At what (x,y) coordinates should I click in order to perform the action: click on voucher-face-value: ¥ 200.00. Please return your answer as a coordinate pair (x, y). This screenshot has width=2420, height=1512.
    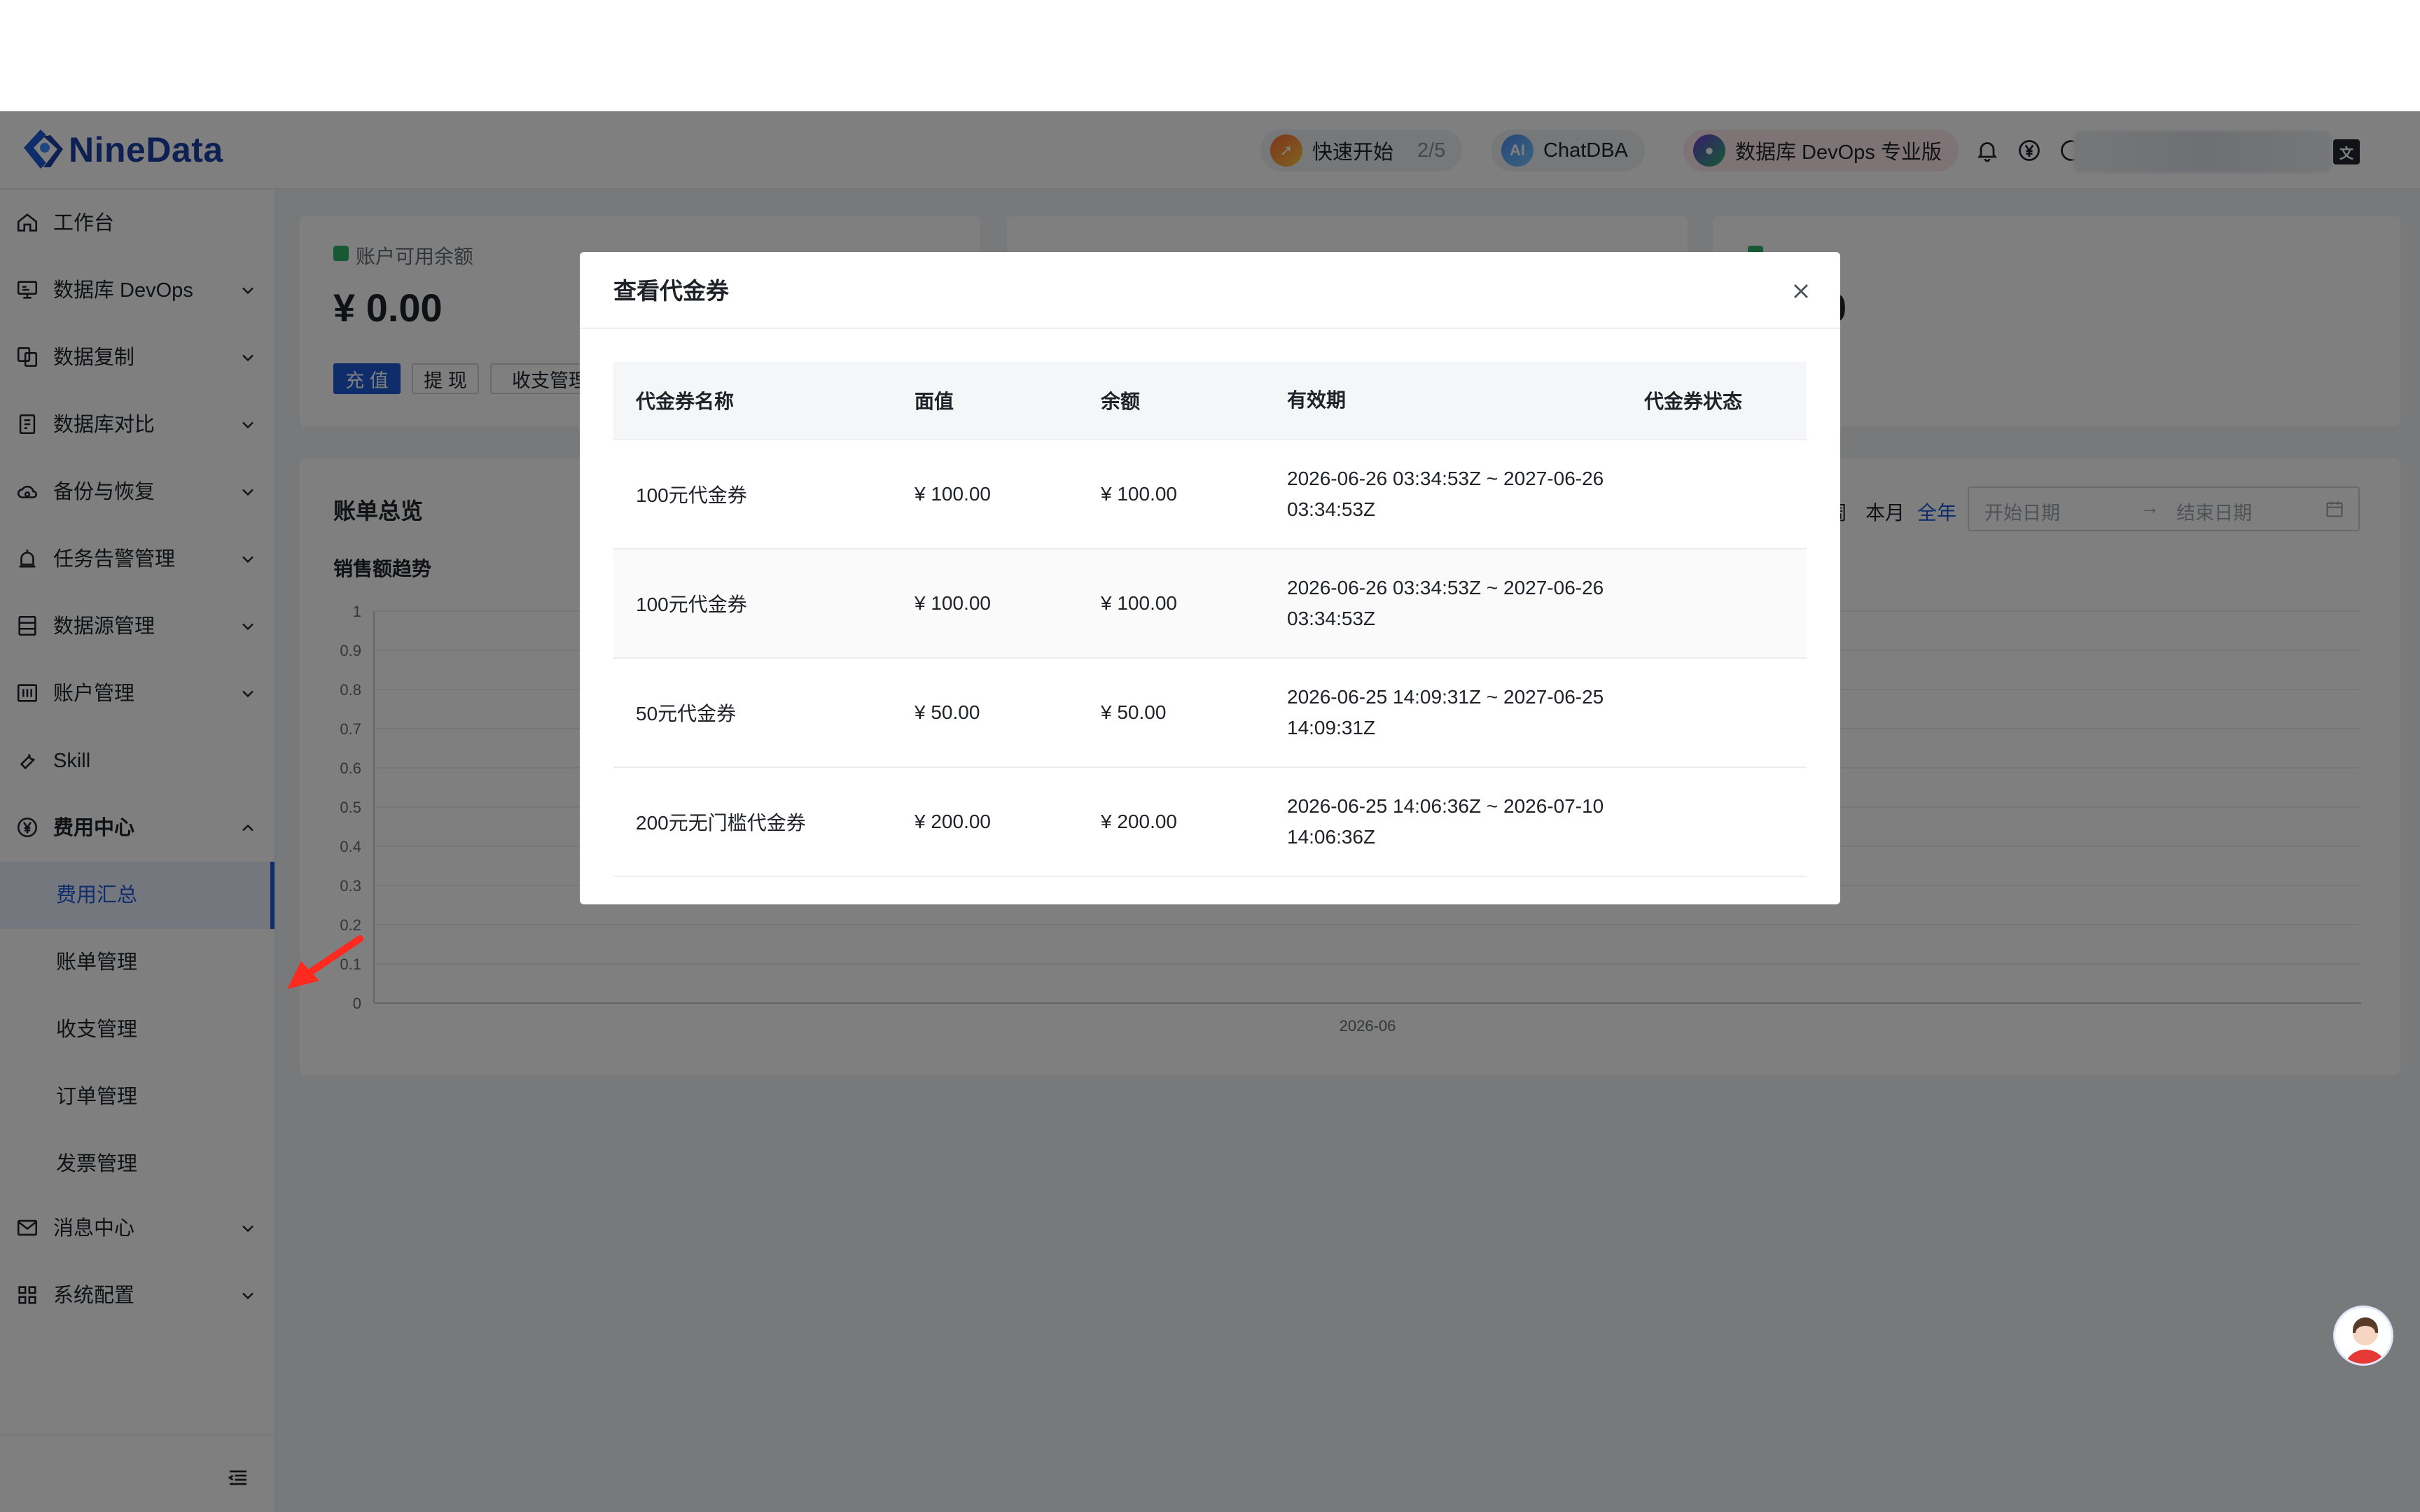
    Looking at the image, I should click on (953, 821).